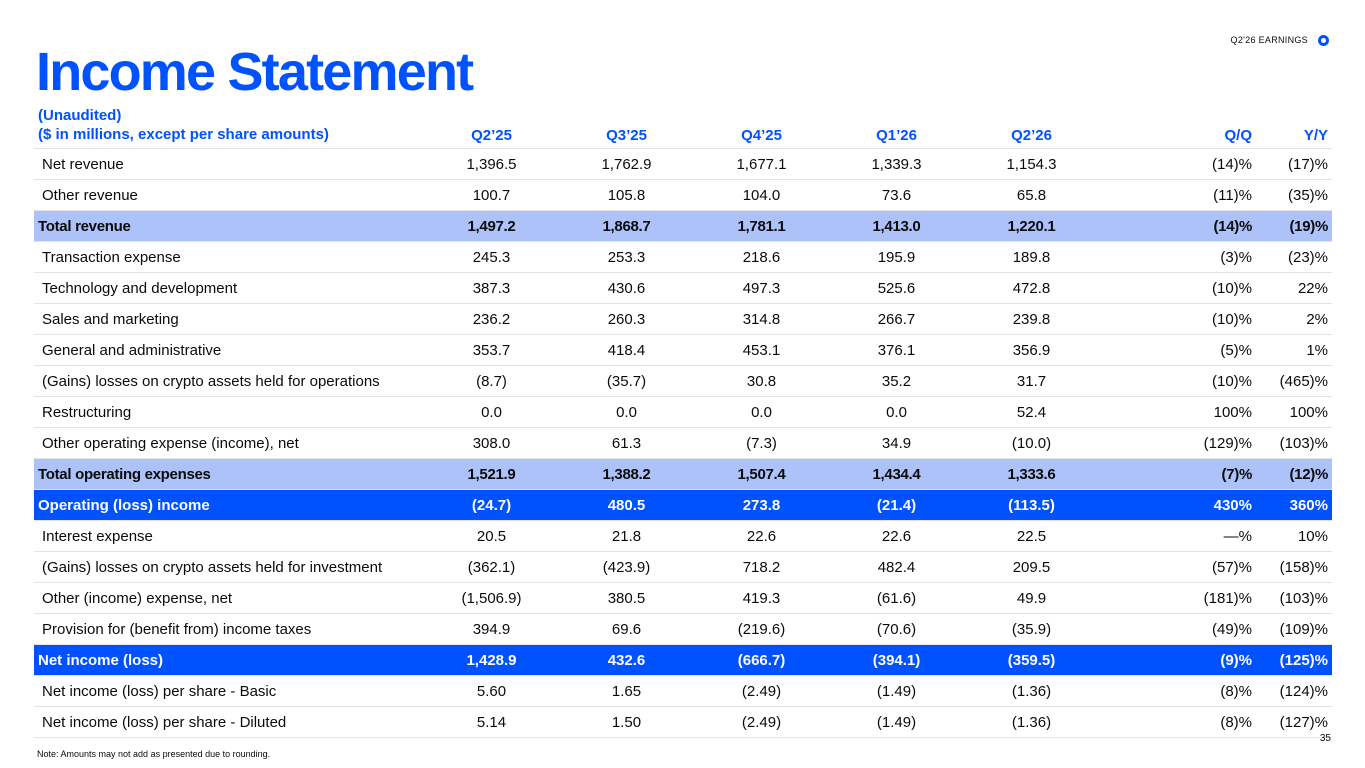 The image size is (1365, 768). I want to click on table-cell: 52.4, so click(1031, 412).